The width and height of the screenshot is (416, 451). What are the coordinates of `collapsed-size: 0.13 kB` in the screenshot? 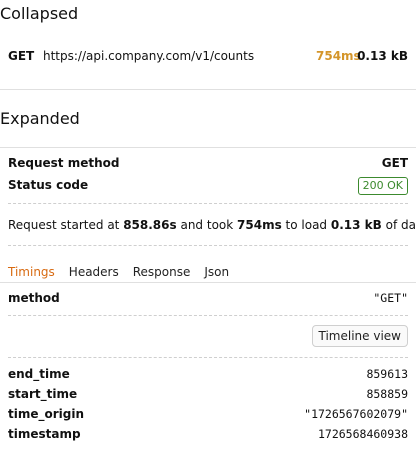 It's located at (382, 56).